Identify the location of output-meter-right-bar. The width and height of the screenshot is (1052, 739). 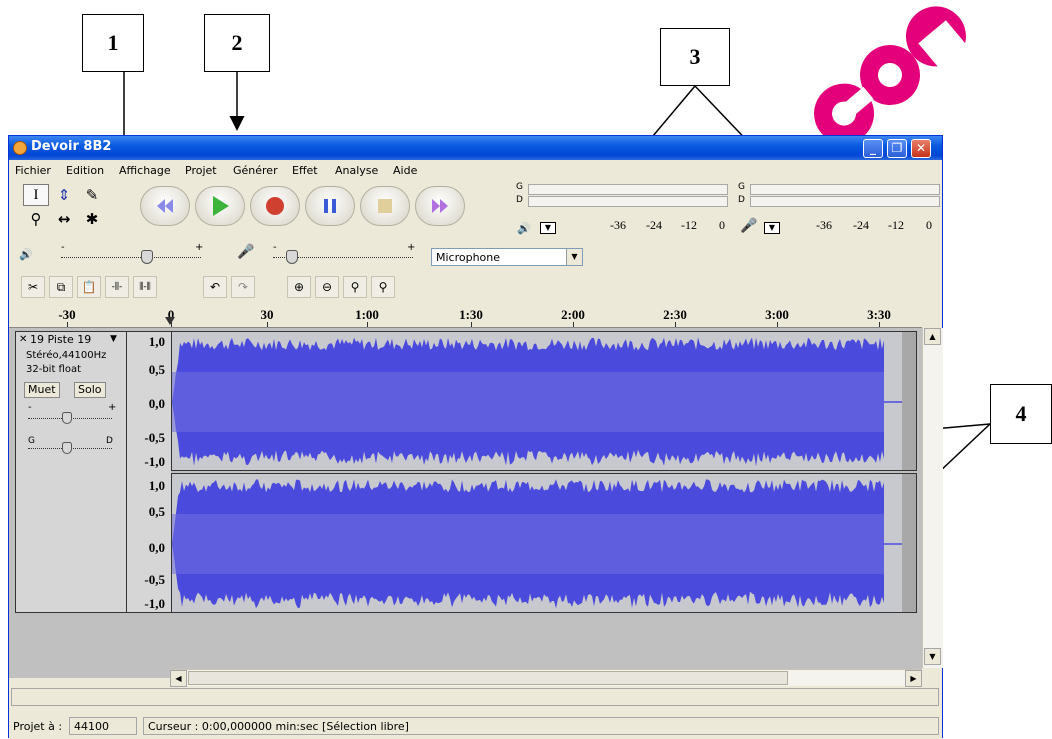
(628, 201).